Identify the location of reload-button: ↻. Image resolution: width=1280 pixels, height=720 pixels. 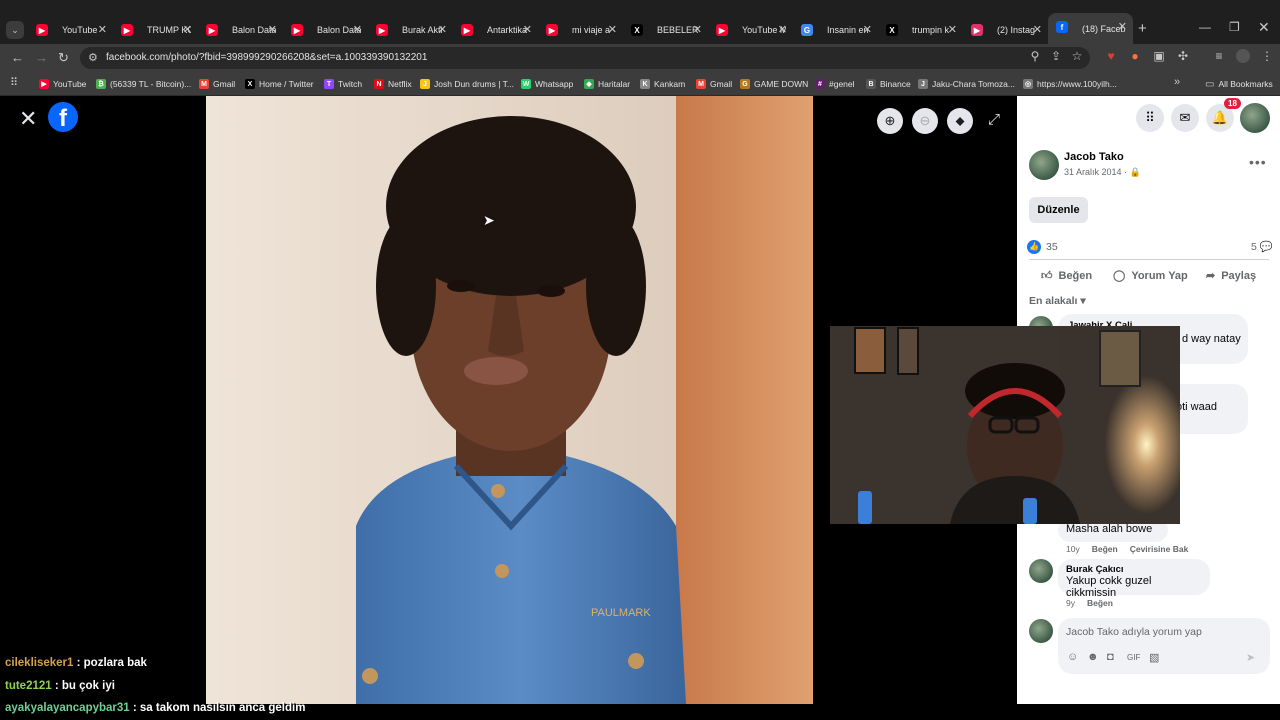
(63, 58).